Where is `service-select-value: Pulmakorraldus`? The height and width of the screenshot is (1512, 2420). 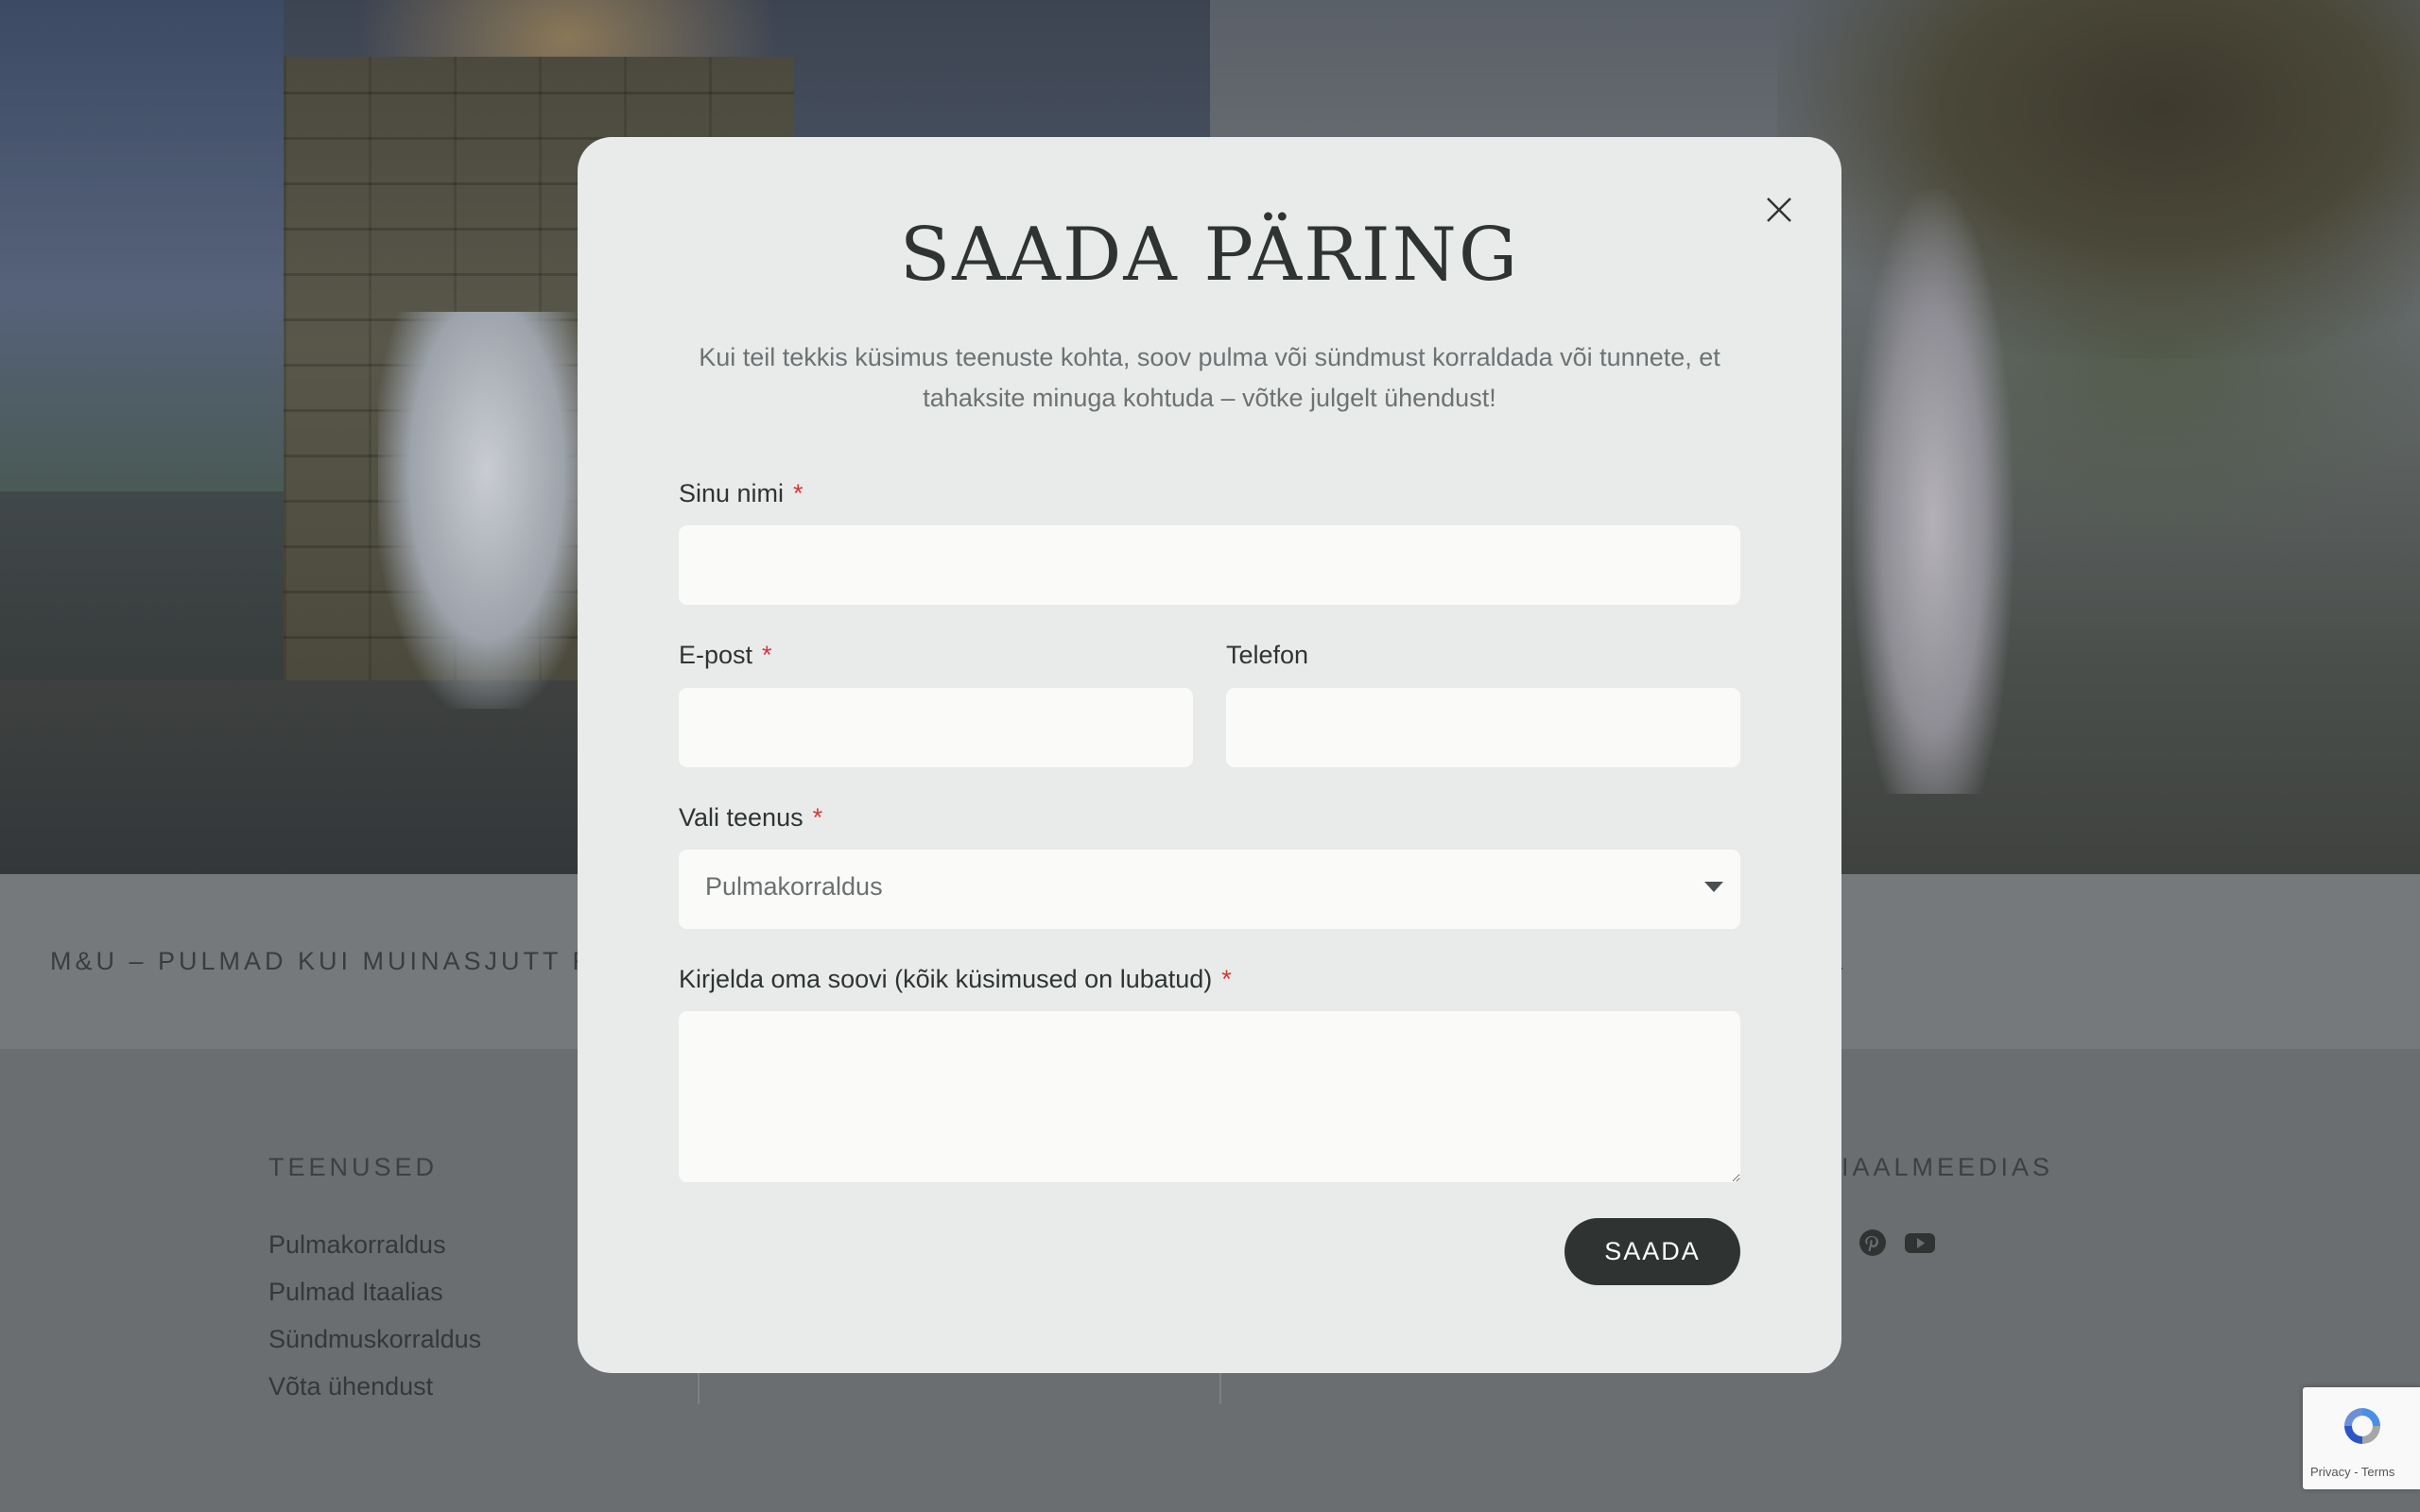 service-select-value: Pulmakorraldus is located at coordinates (794, 886).